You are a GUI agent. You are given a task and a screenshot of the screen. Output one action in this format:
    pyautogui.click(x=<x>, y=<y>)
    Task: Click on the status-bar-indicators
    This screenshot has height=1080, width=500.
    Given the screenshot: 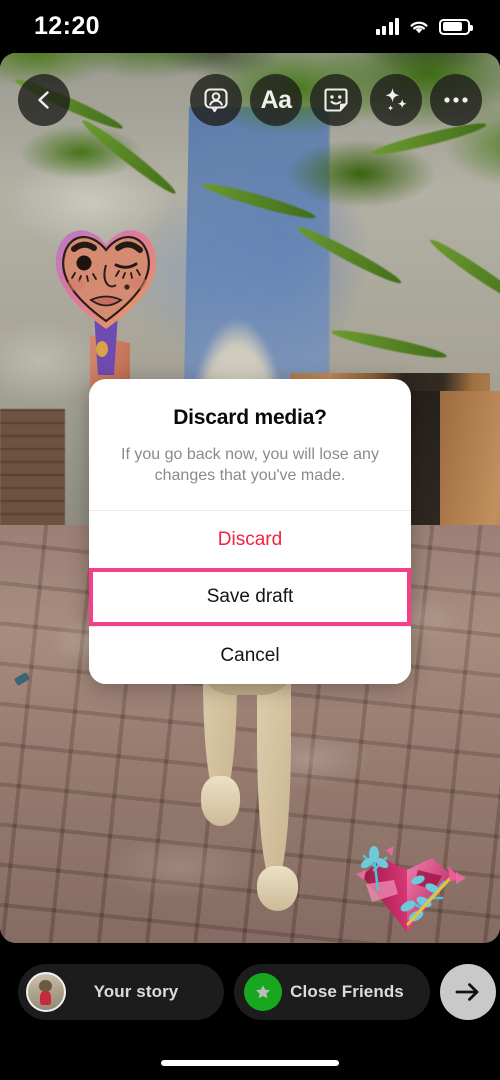 What is the action you would take?
    pyautogui.click(x=424, y=26)
    